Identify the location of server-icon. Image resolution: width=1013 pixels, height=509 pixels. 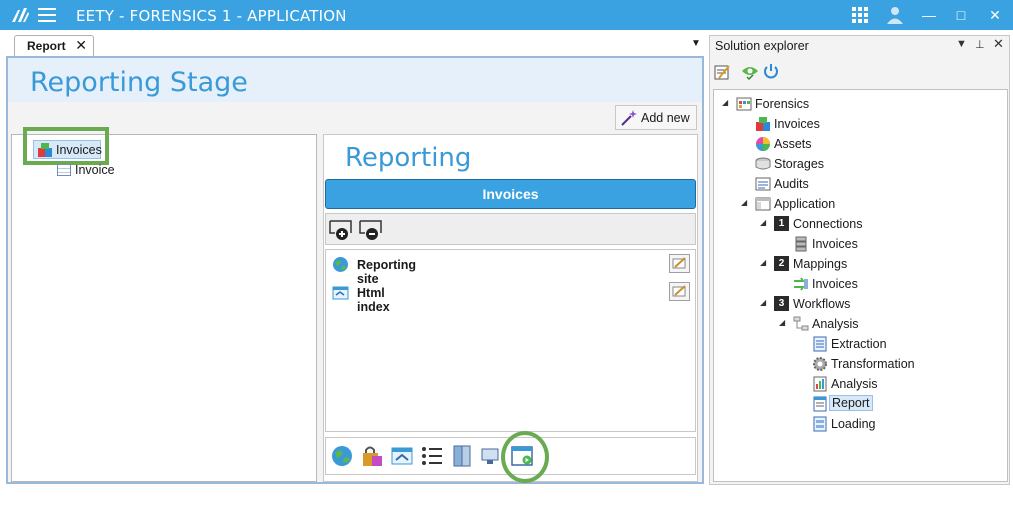
(801, 244).